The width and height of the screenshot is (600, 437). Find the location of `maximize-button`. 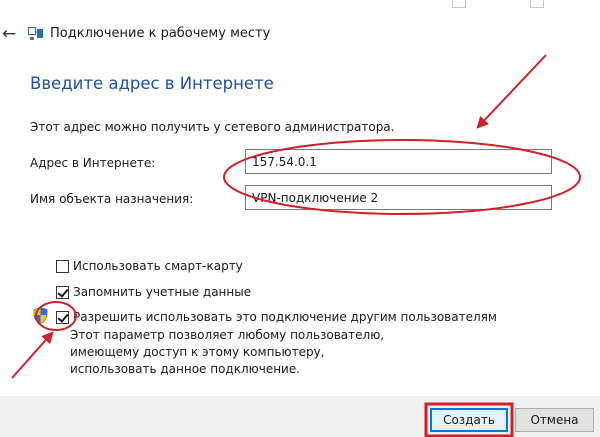

maximize-button is located at coordinates (537, 4).